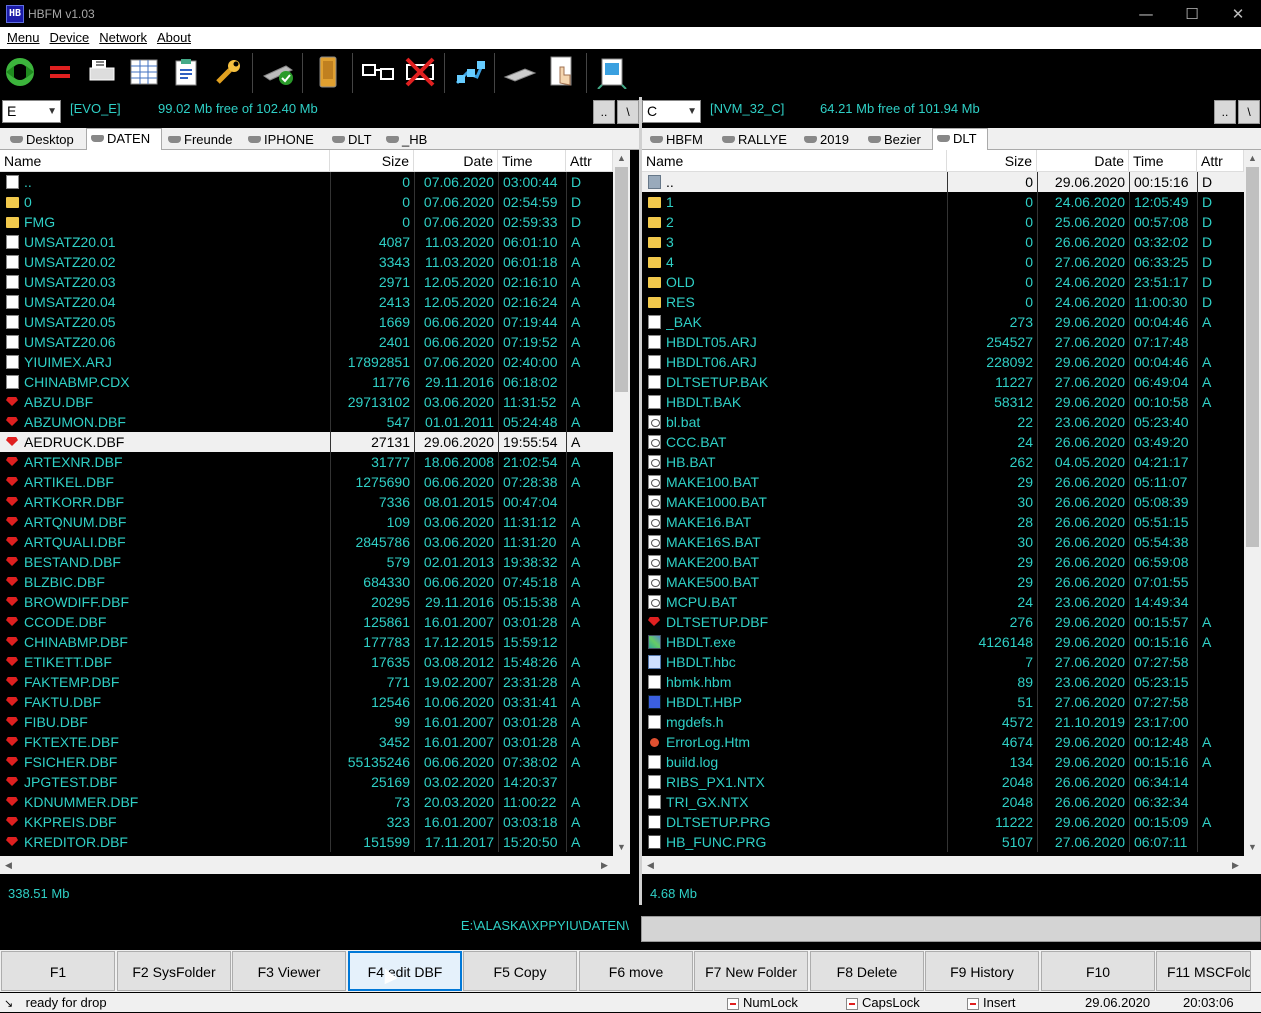  Describe the element at coordinates (943, 462) in the screenshot. I see `right-file-row: HB.BAT 262 04.05.2020 04:21:17` at that location.